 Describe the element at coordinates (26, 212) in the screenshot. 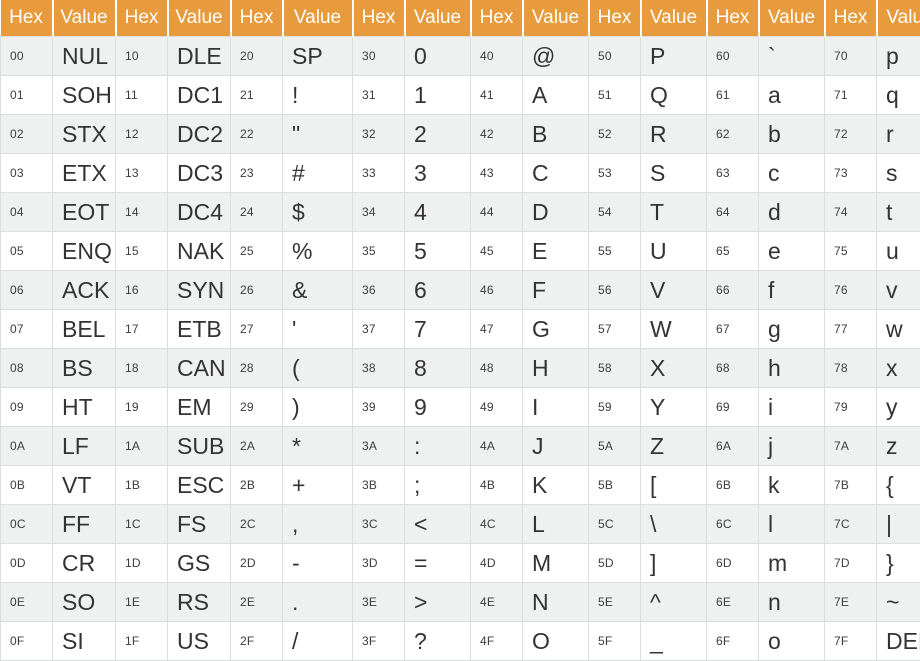

I see `hex-code: 04` at that location.